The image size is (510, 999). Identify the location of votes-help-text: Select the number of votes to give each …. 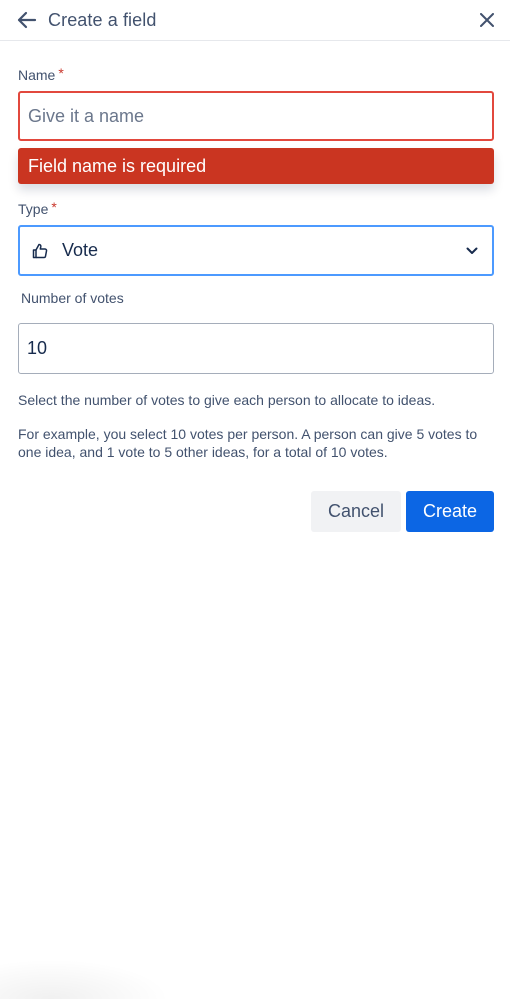
(227, 400).